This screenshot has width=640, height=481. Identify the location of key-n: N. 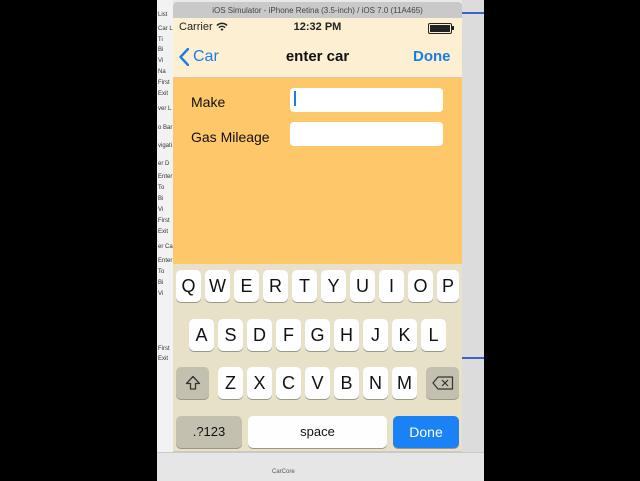
(375, 383).